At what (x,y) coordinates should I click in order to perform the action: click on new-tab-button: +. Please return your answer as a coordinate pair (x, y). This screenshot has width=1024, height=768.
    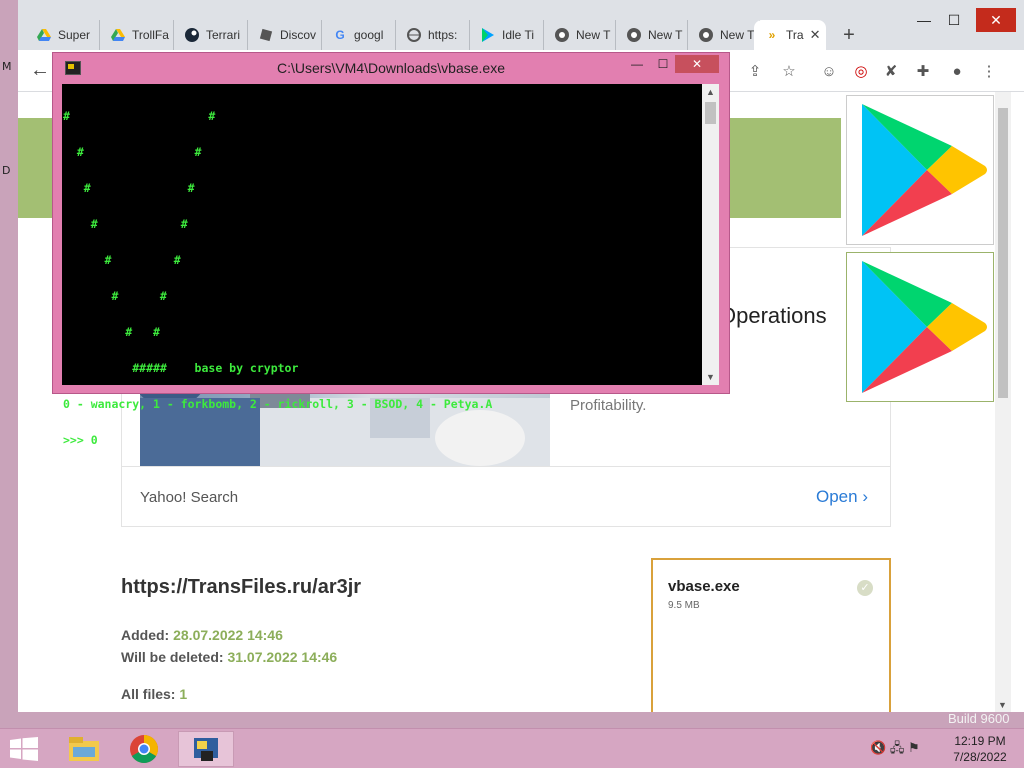
    Looking at the image, I should click on (849, 36).